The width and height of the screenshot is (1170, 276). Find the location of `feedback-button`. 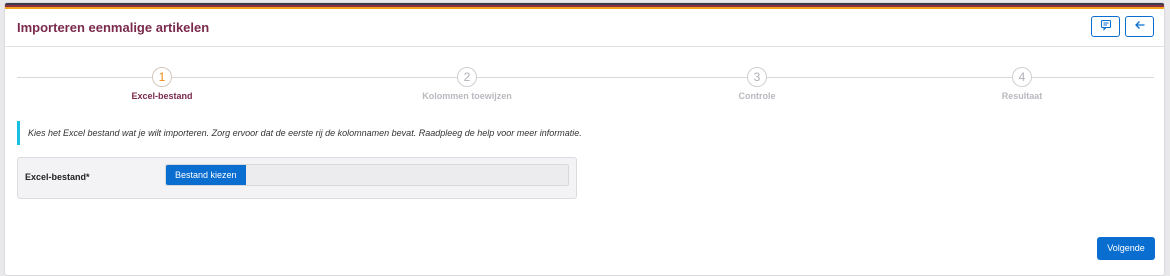

feedback-button is located at coordinates (1105, 26).